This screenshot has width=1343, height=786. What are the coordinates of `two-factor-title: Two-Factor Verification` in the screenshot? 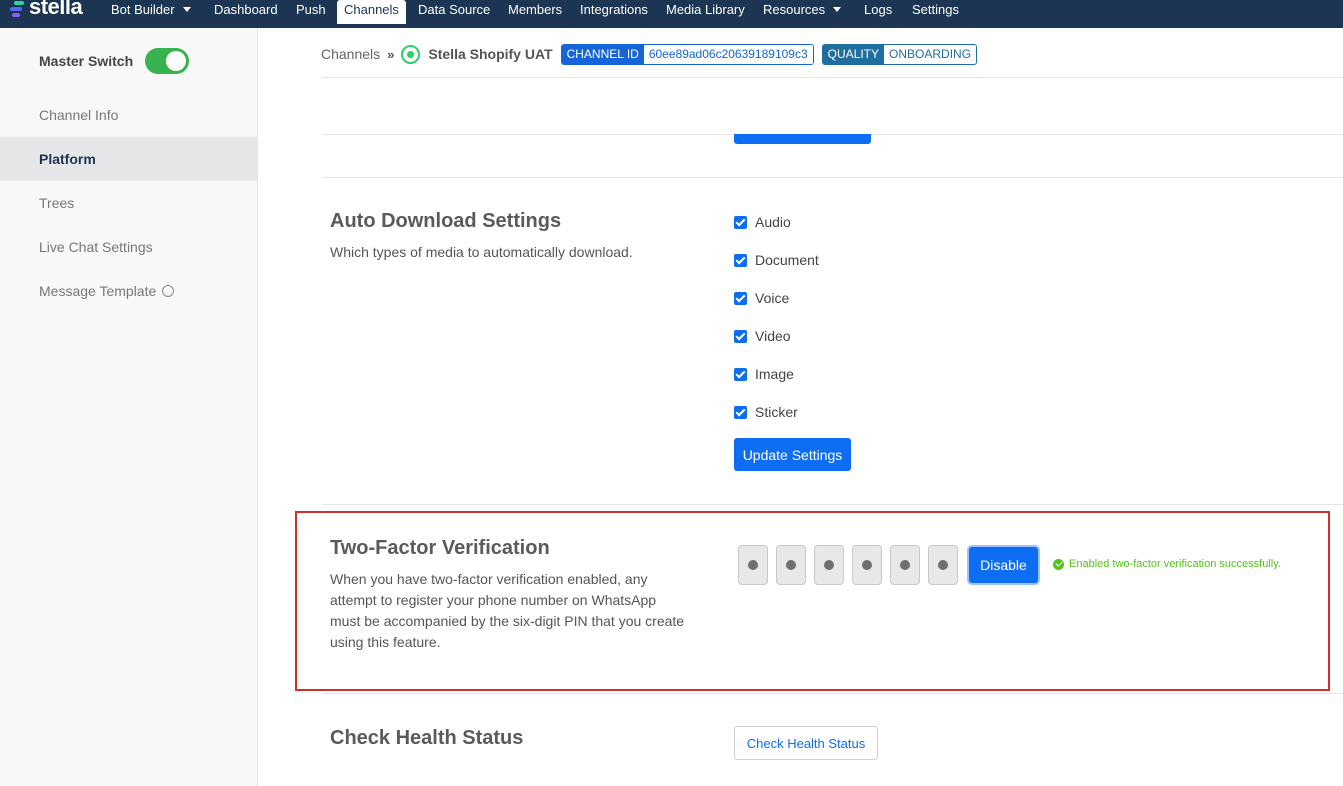 It's located at (440, 548).